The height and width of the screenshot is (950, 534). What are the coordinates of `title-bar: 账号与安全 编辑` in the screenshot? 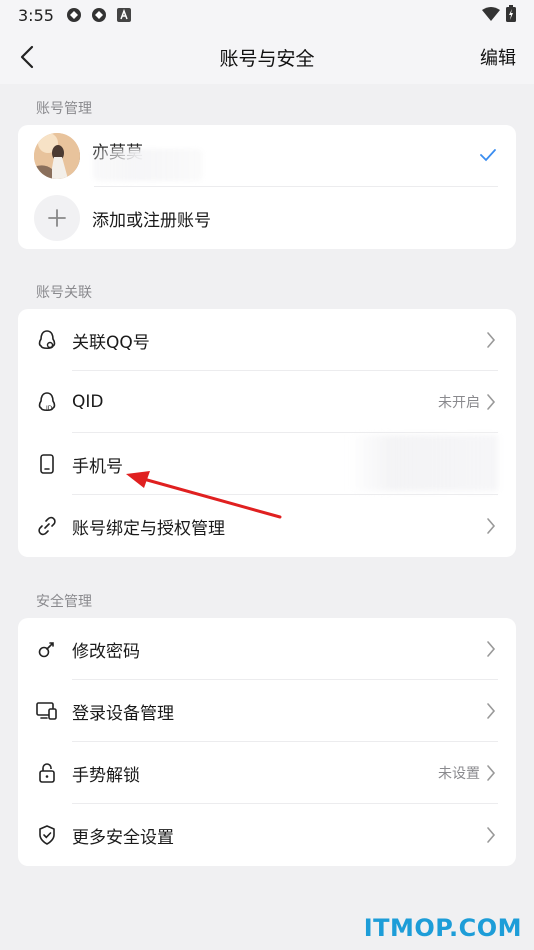 It's located at (267, 57).